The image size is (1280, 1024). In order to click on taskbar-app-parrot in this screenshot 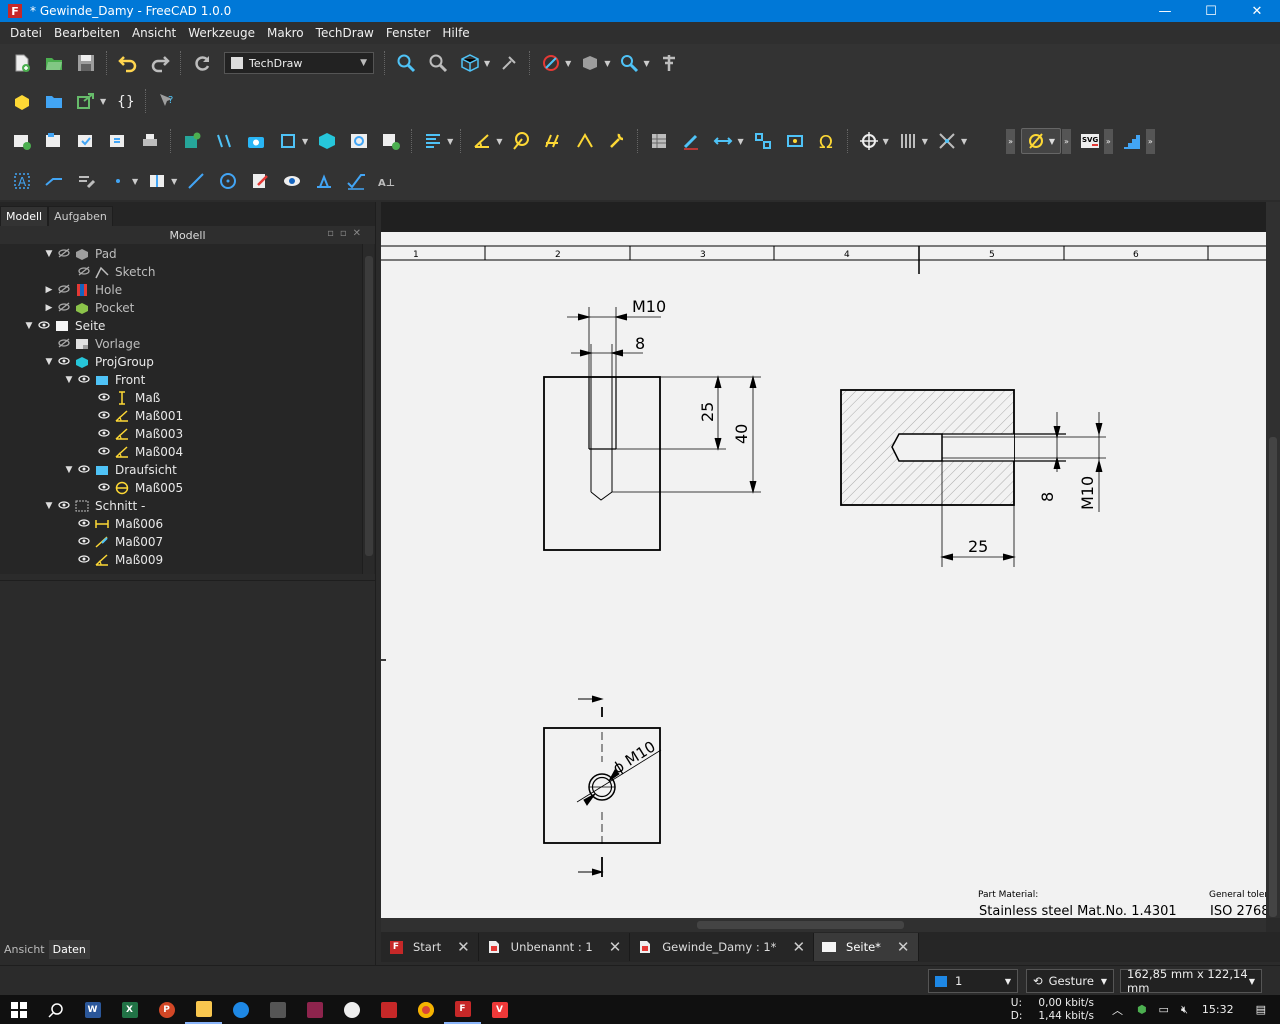, I will do `click(351, 1009)`.